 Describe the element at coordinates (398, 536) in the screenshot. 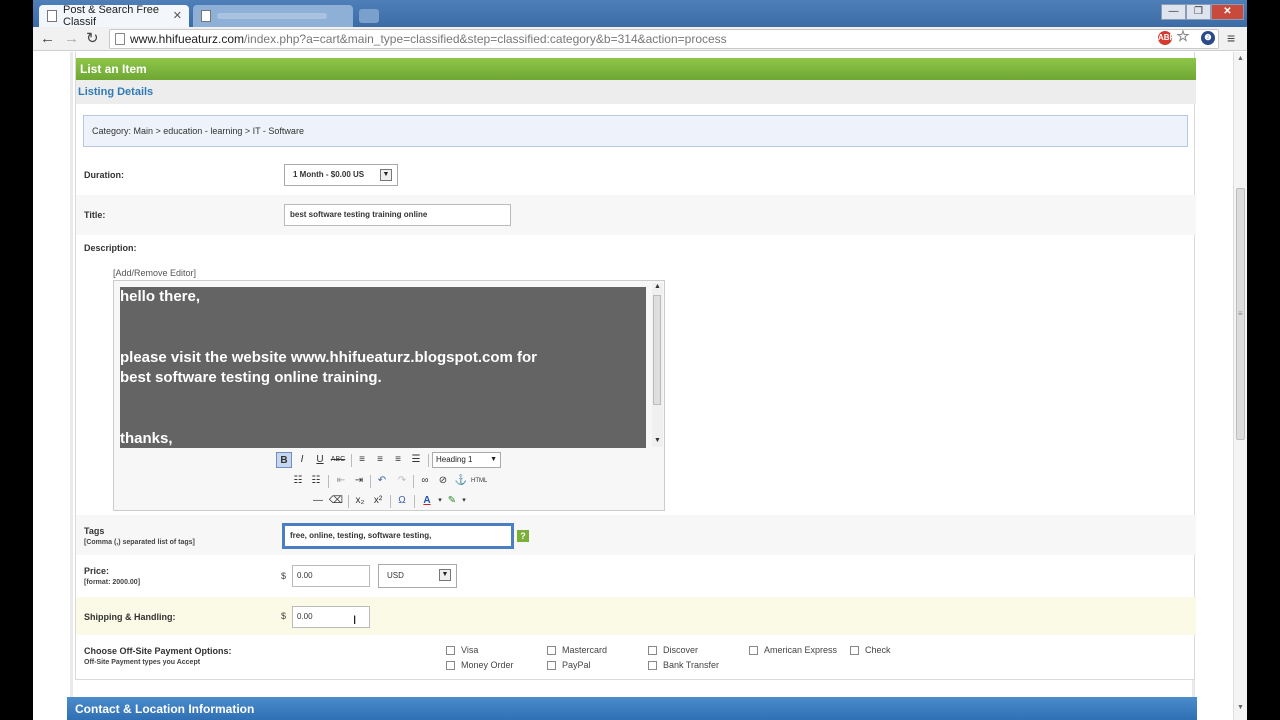

I see `tags-input: free, online, testing, software testing,` at that location.